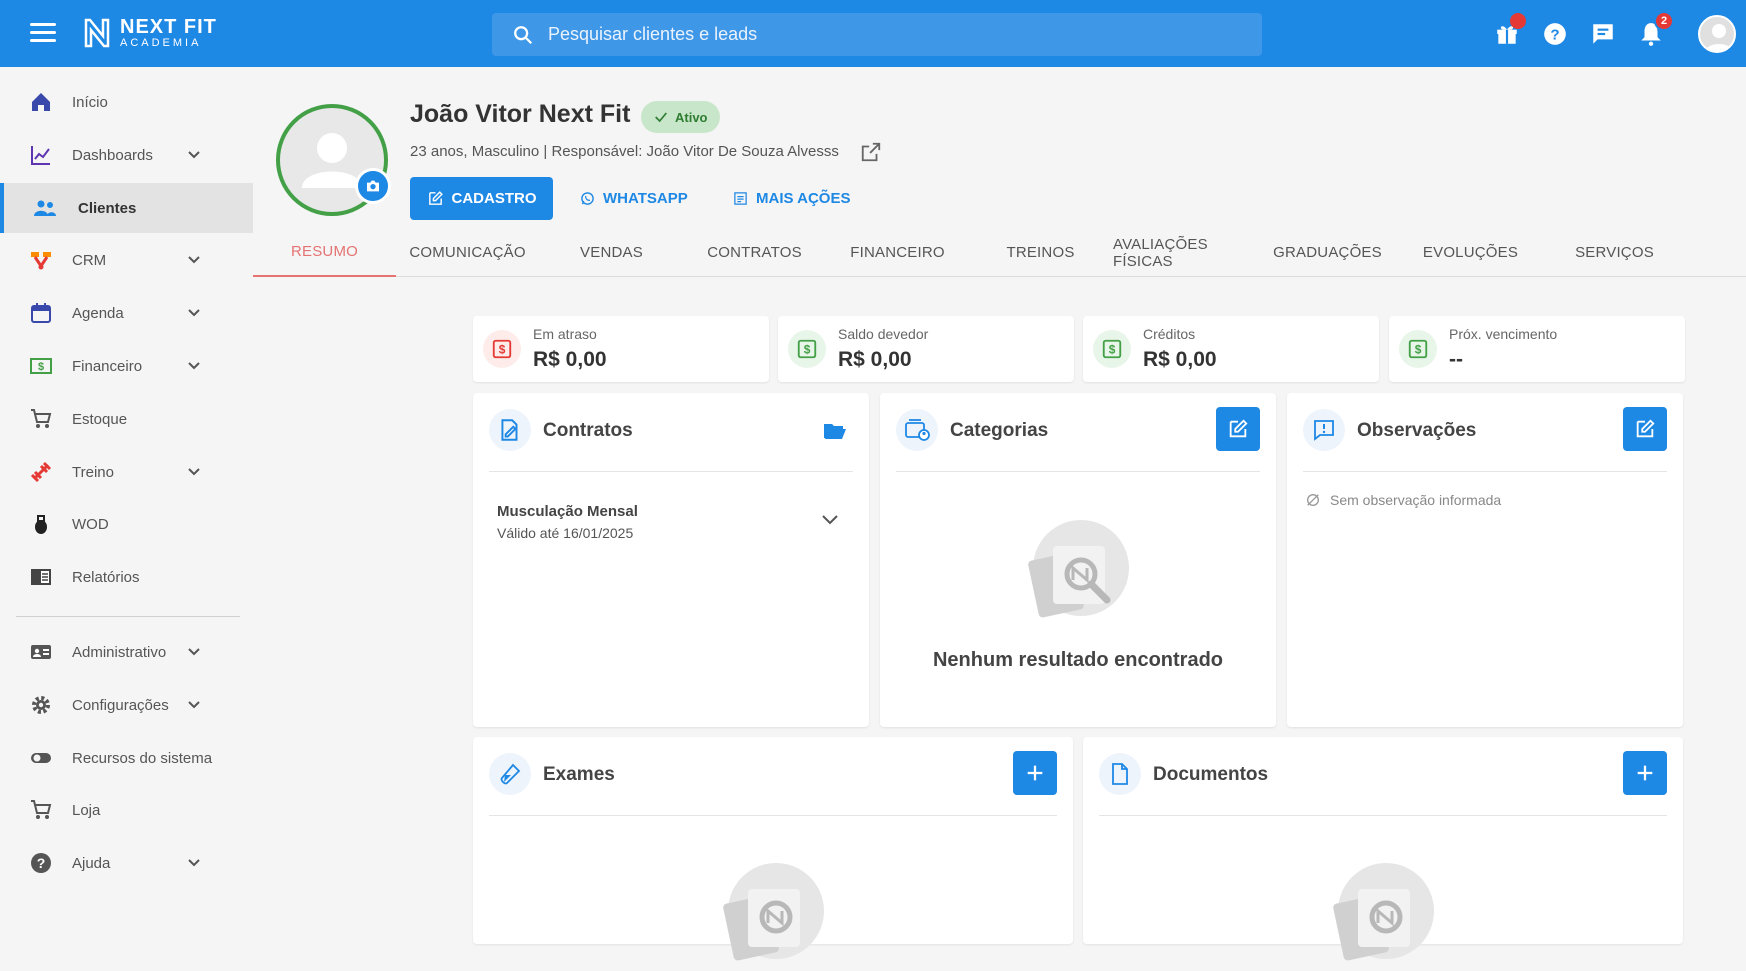 The width and height of the screenshot is (1746, 971). What do you see at coordinates (119, 652) in the screenshot?
I see `sidebar-item-label: Administrativo` at bounding box center [119, 652].